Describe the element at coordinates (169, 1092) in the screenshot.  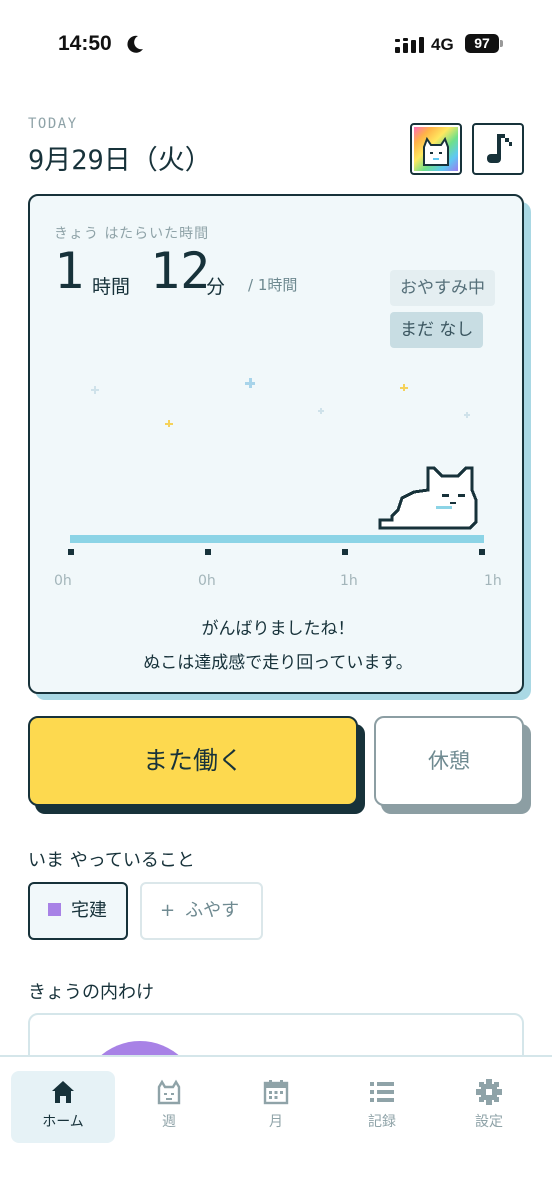
I see `cat-face-icon` at that location.